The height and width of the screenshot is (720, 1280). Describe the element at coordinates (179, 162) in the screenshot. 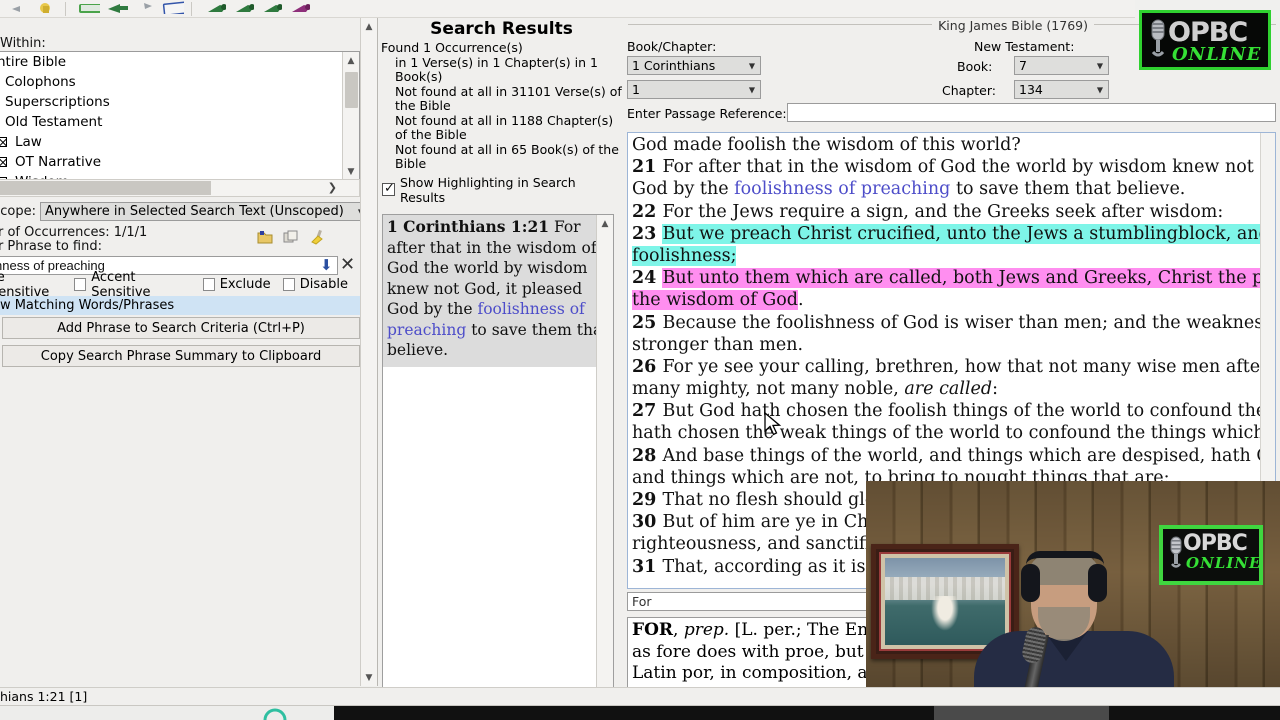

I see `within-tree-item: OT Narrative` at that location.